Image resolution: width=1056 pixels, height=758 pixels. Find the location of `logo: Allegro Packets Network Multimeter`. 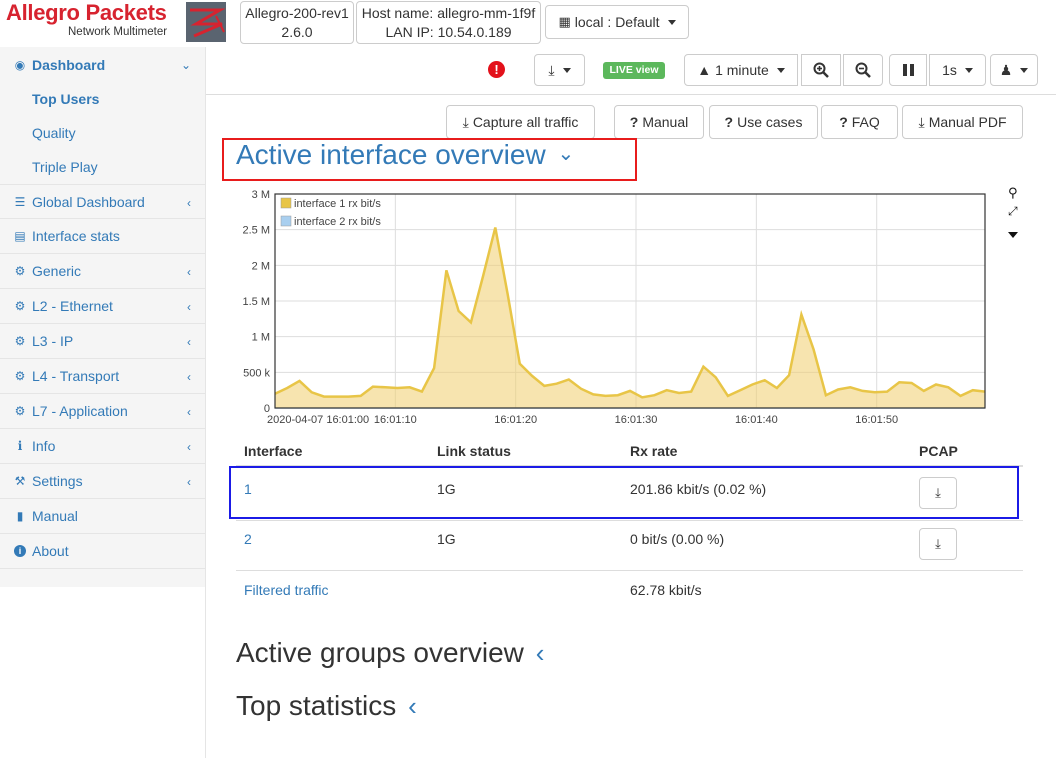

logo: Allegro Packets Network Multimeter is located at coordinates (90, 22).